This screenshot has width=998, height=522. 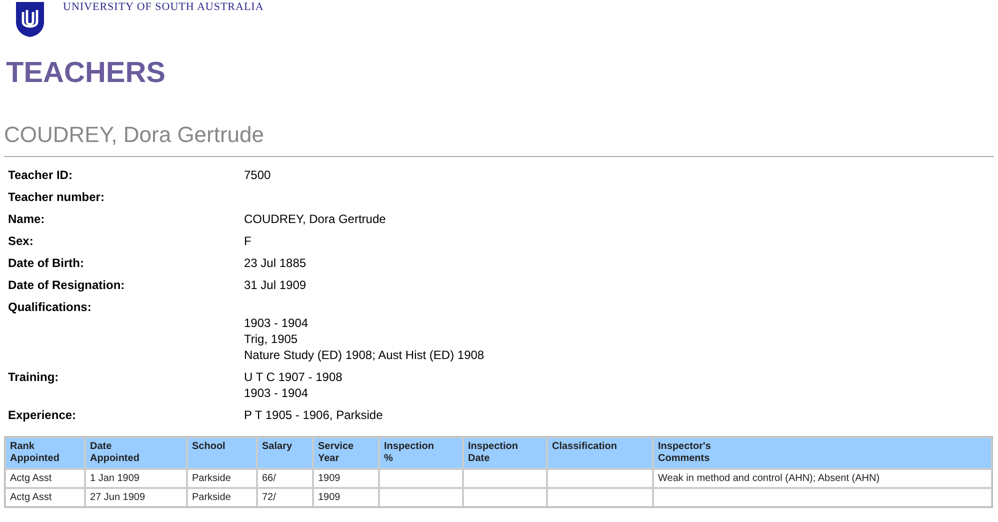 What do you see at coordinates (315, 219) in the screenshot?
I see `field-value: COUDREY, Dora Gertrude` at bounding box center [315, 219].